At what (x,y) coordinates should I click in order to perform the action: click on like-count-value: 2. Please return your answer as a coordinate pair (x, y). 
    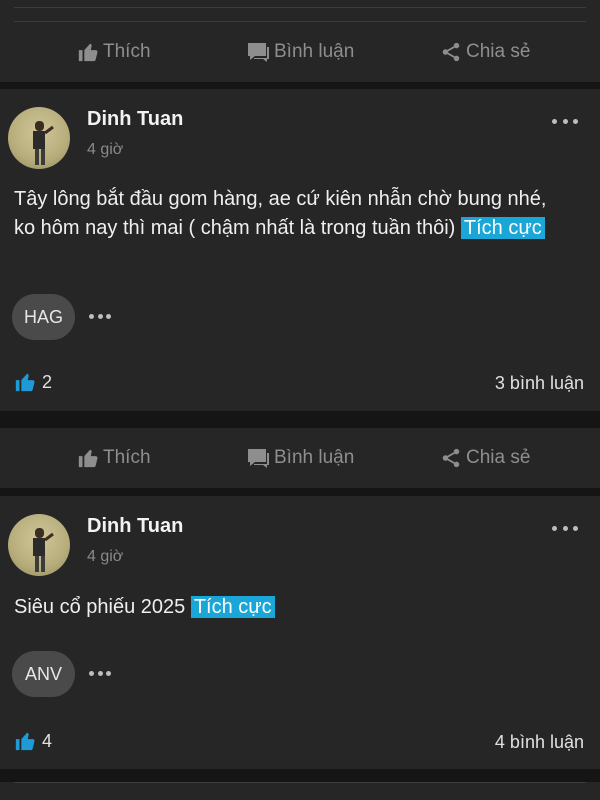
    Looking at the image, I should click on (47, 381).